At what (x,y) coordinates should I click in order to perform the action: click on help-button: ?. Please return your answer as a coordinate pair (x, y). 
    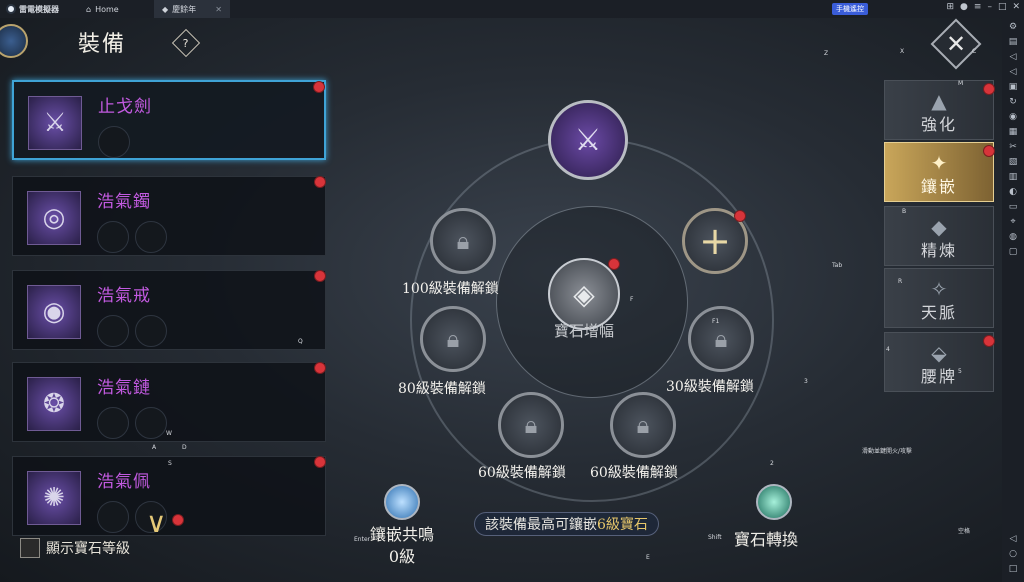
    Looking at the image, I should click on (186, 43).